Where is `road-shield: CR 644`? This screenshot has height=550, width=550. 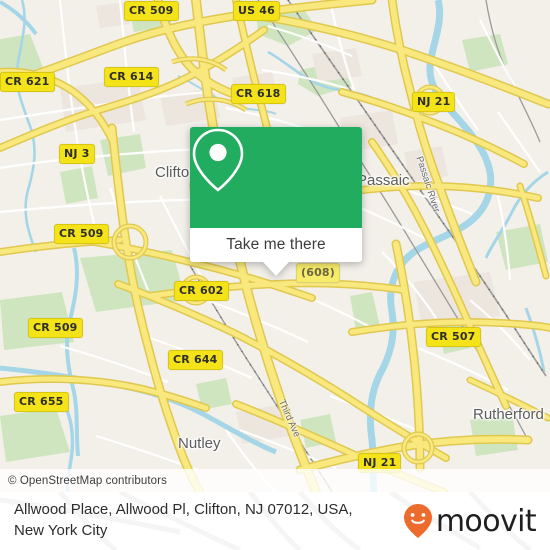 road-shield: CR 644 is located at coordinates (195, 360).